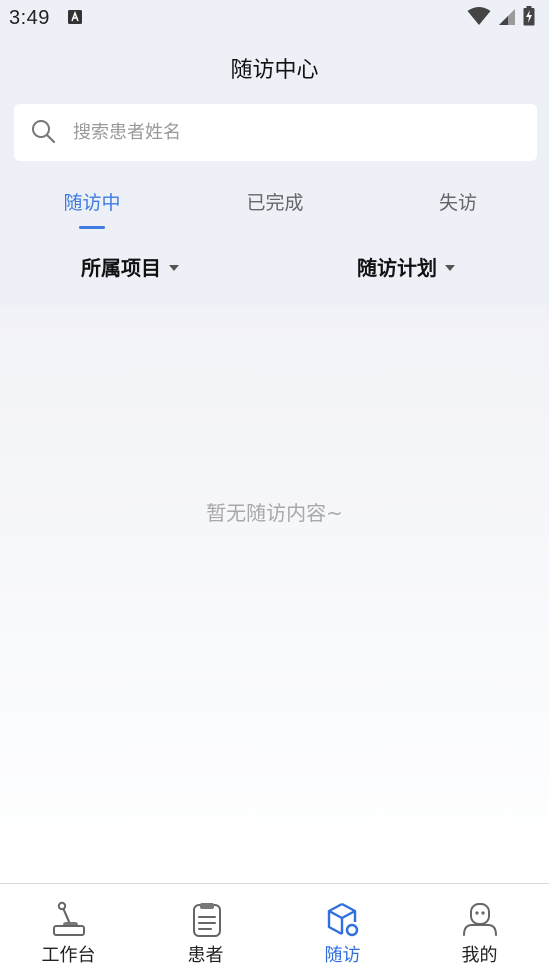 The width and height of the screenshot is (549, 976). I want to click on battery-charging-icon, so click(529, 18).